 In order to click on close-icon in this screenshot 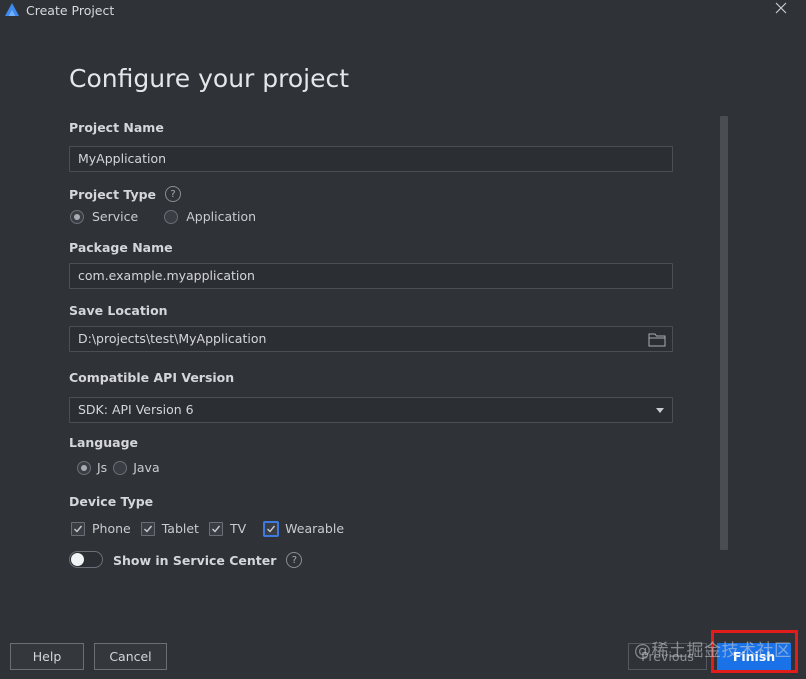, I will do `click(781, 8)`.